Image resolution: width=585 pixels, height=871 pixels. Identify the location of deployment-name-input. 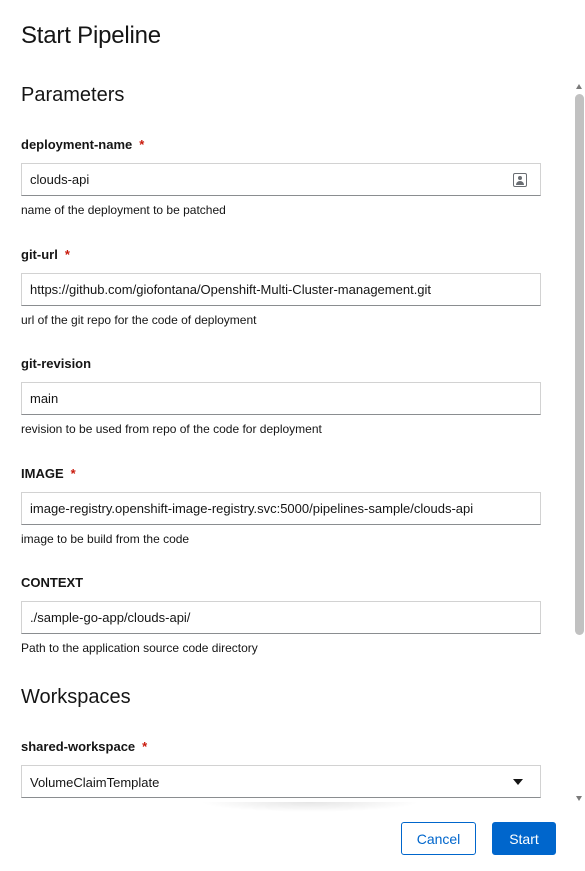
(281, 179).